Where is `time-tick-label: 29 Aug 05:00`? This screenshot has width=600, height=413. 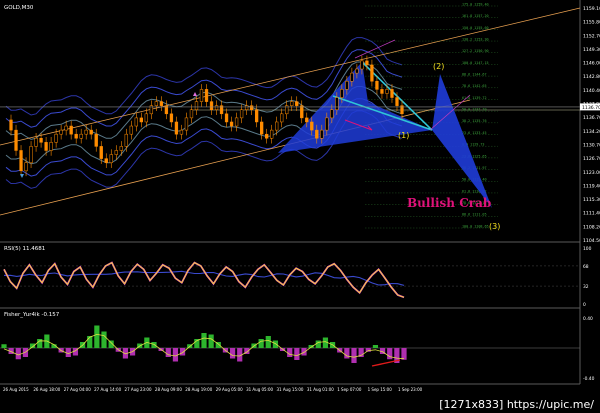
time-tick-label: 29 Aug 05:00 is located at coordinates (229, 389).